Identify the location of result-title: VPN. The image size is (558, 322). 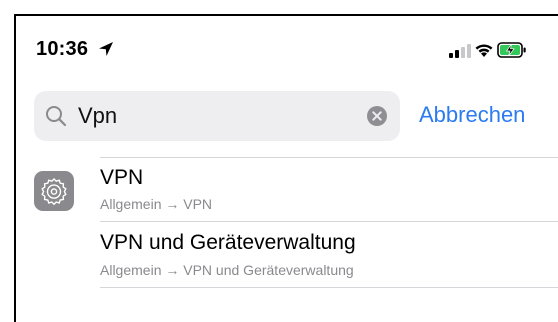
(122, 177).